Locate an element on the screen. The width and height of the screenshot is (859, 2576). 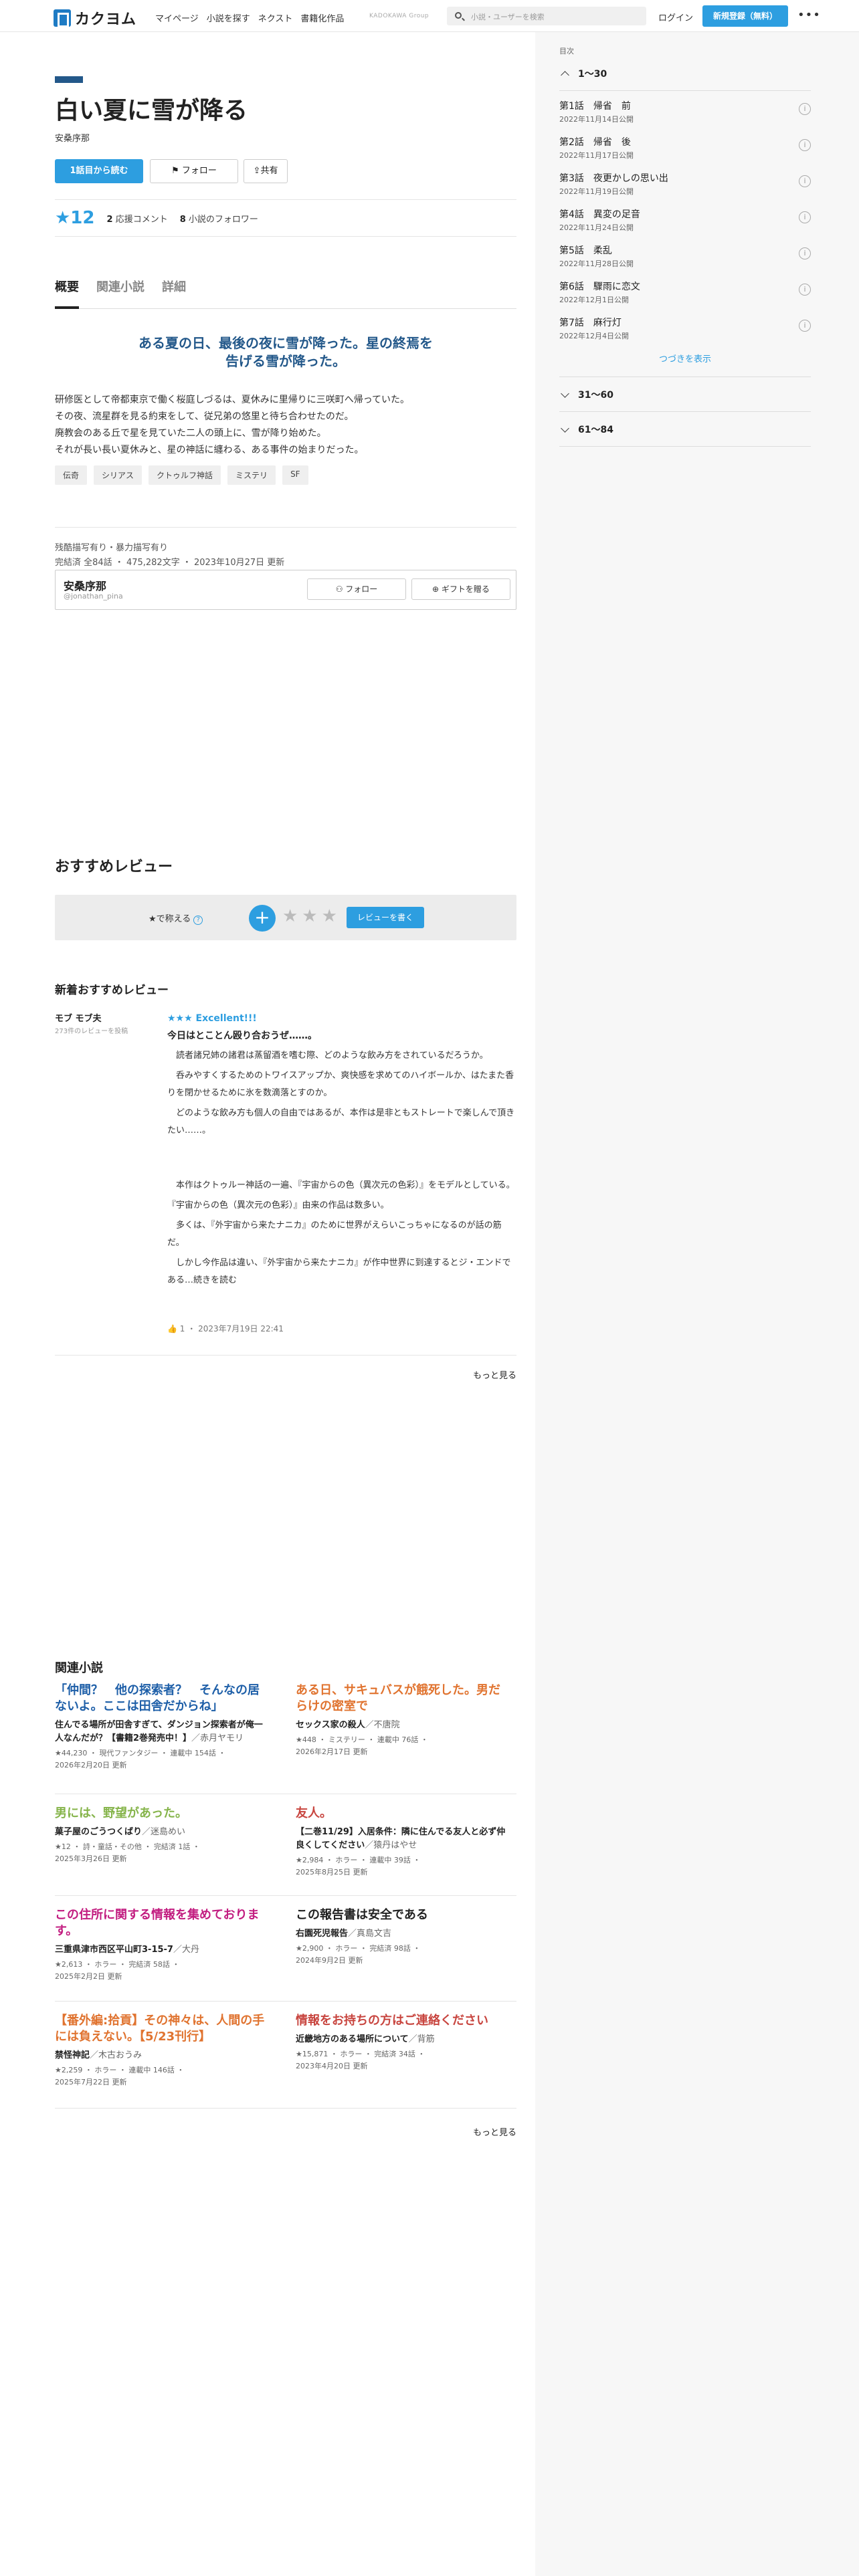
related-author: ／真島文吉 is located at coordinates (369, 1934).